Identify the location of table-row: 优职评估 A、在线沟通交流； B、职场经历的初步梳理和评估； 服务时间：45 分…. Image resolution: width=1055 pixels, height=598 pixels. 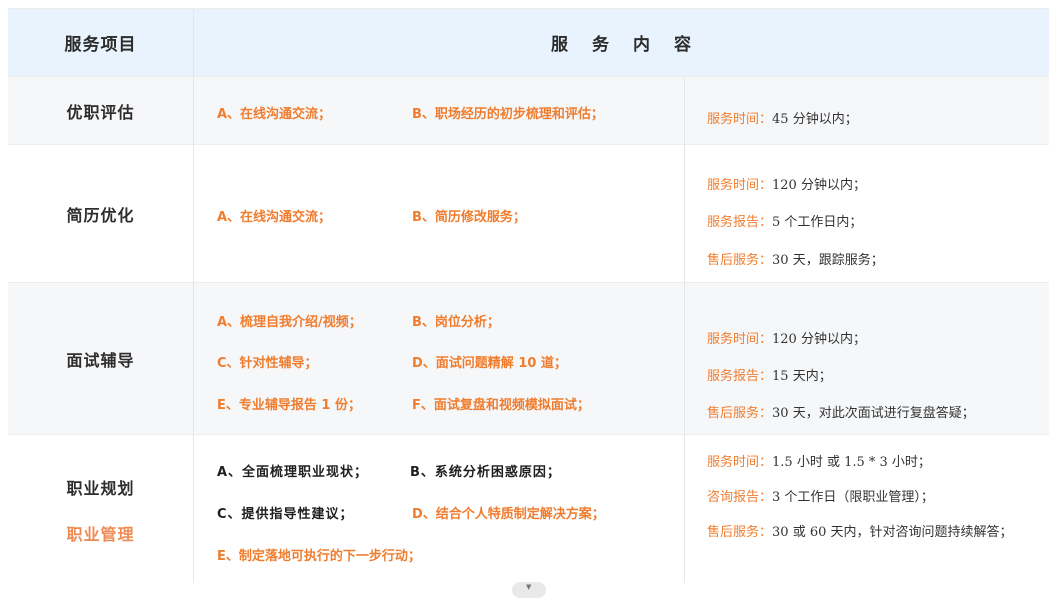
(528, 110).